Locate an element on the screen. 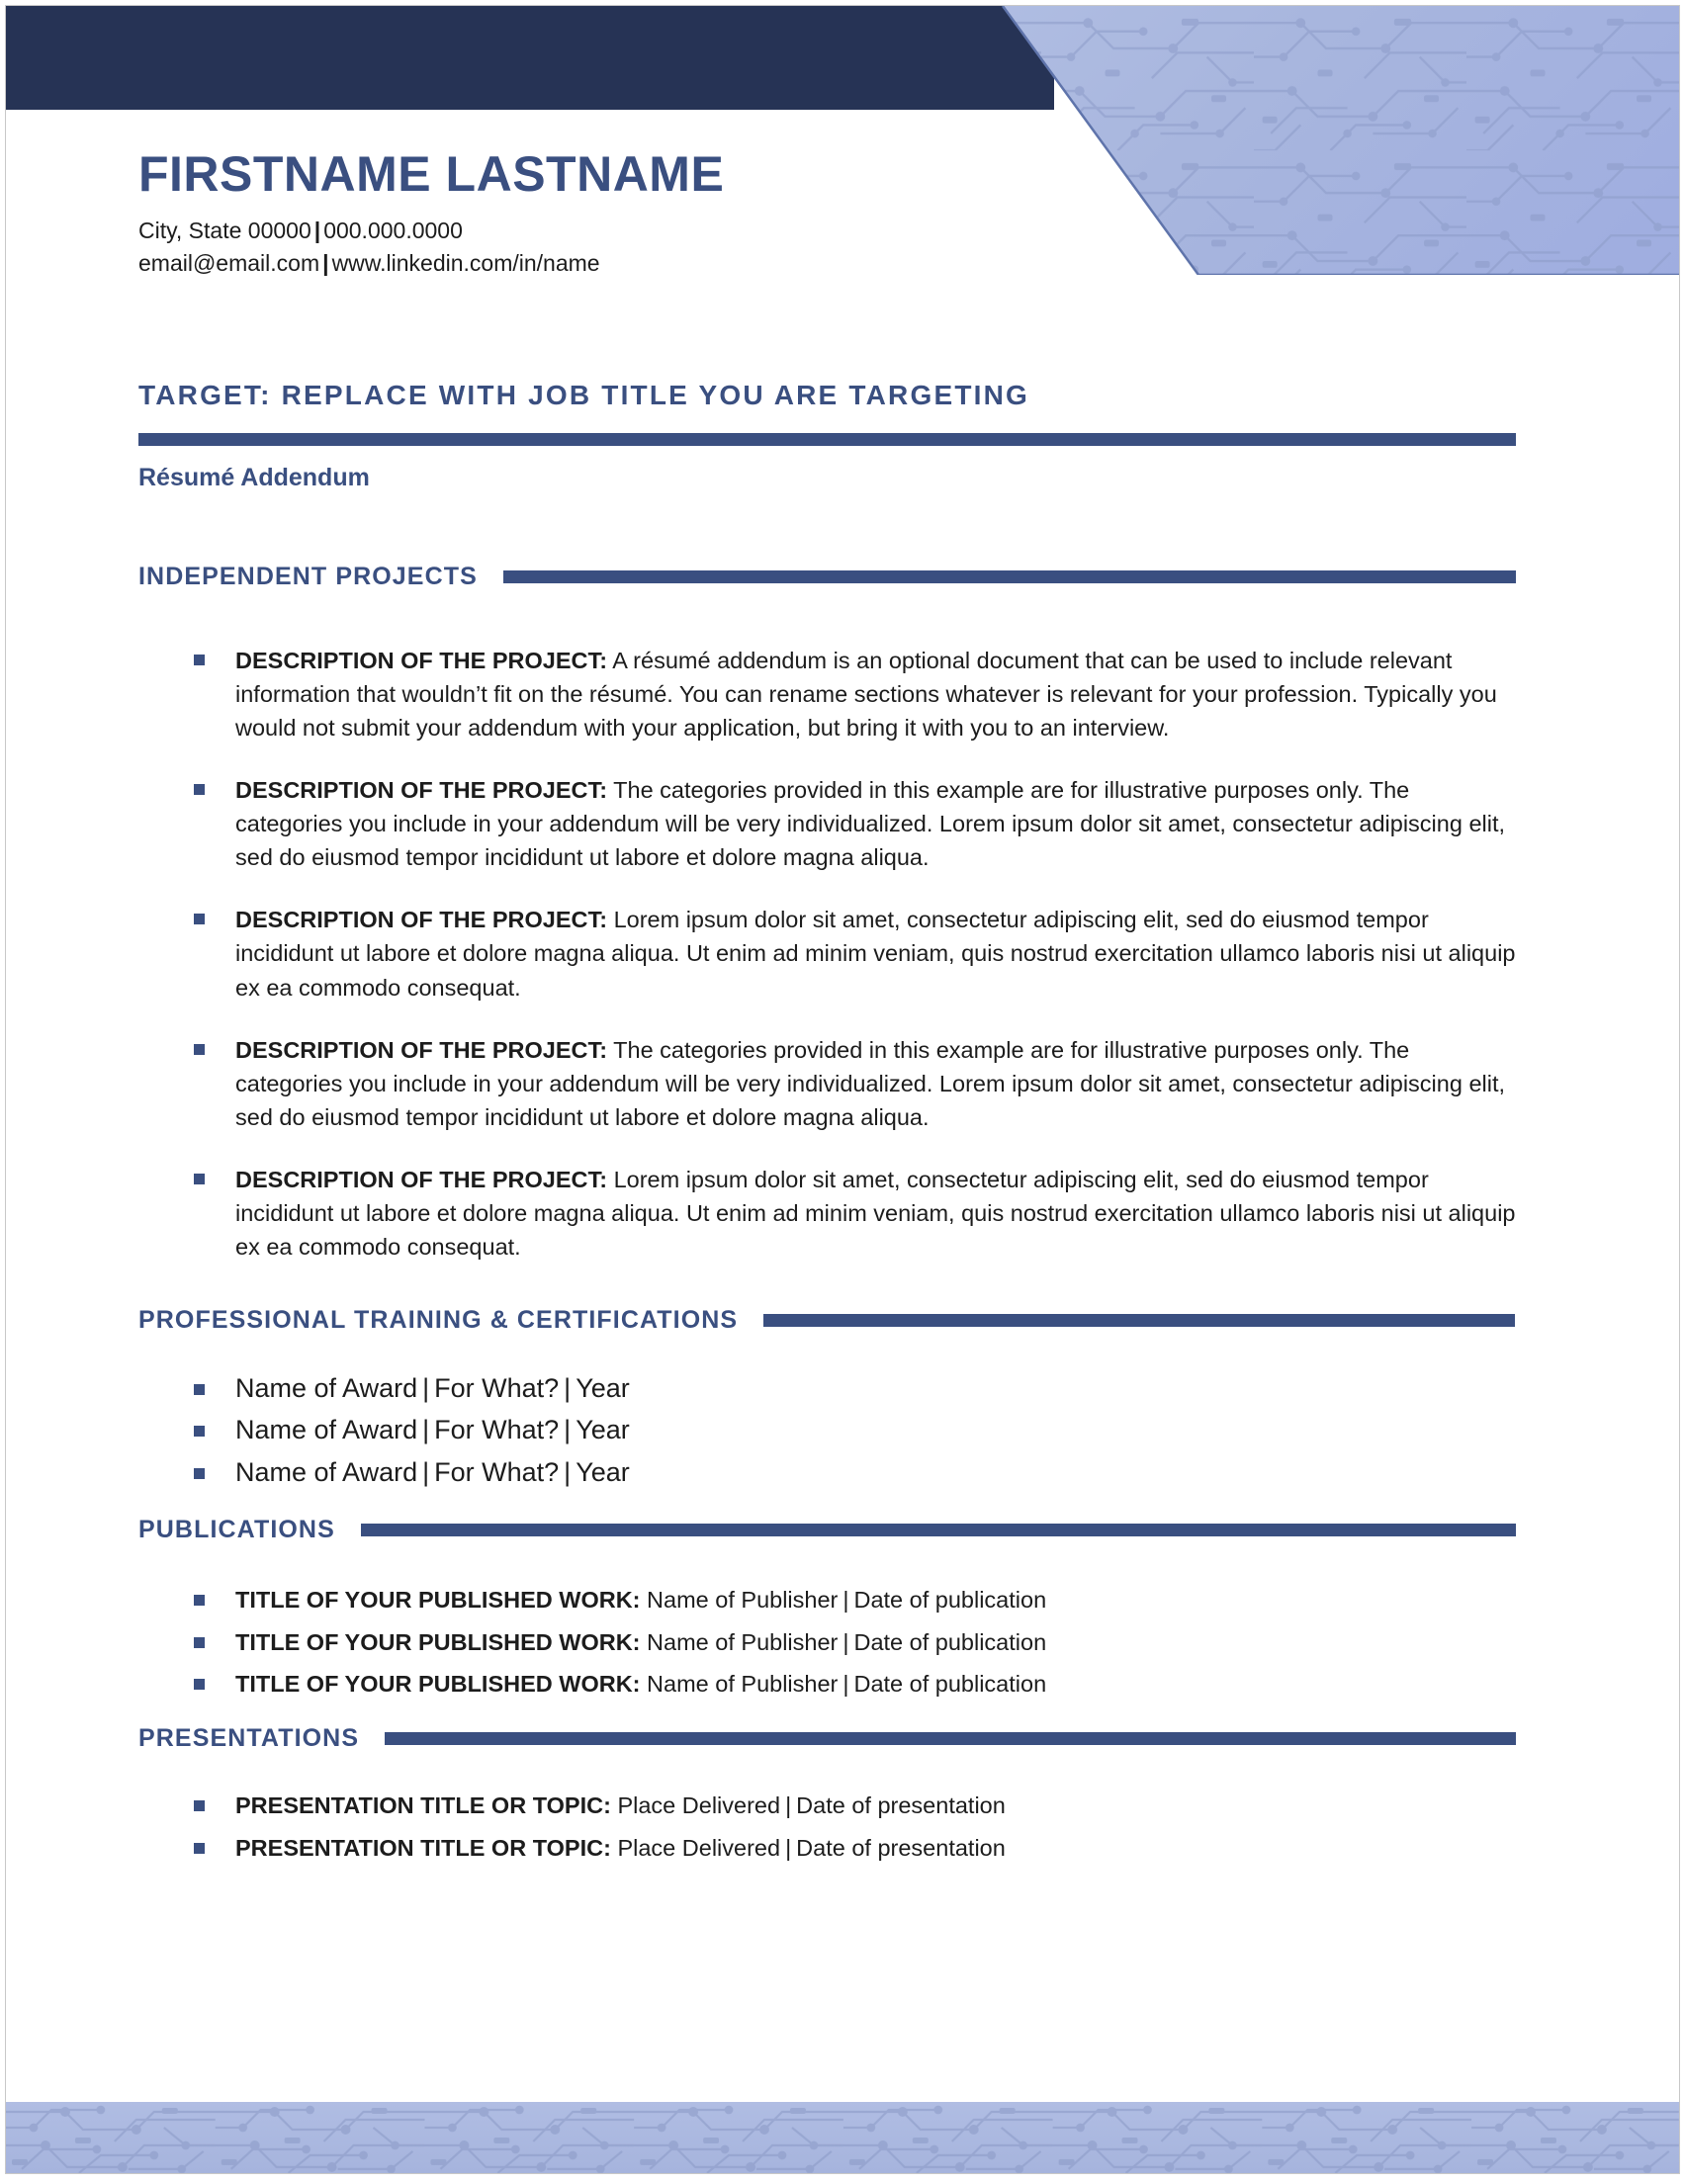 This screenshot has width=1685, height=2184. target-divider-bar is located at coordinates (827, 439).